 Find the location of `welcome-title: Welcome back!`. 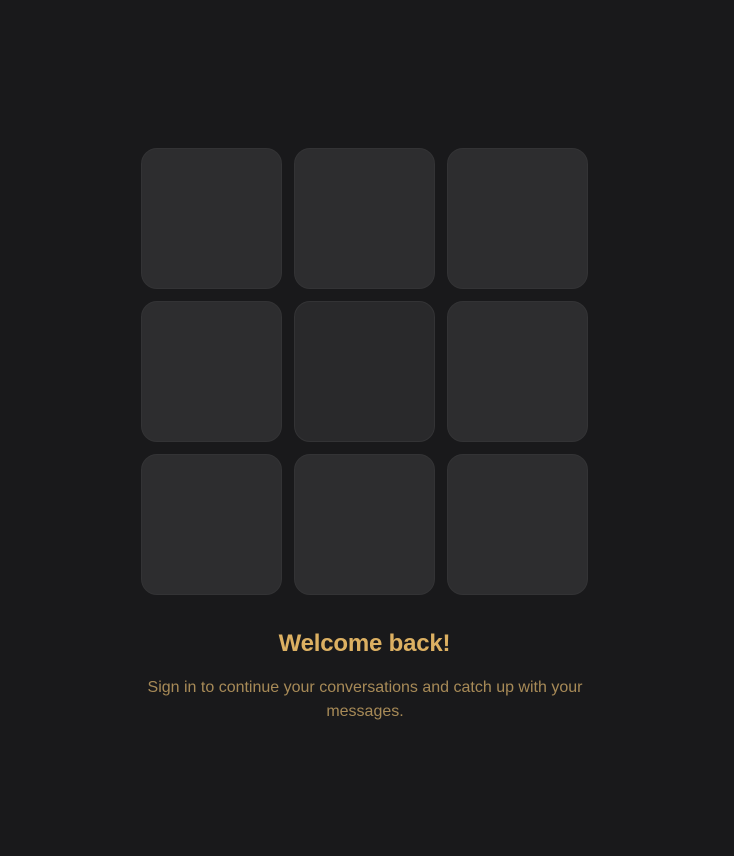

welcome-title: Welcome back! is located at coordinates (364, 643).